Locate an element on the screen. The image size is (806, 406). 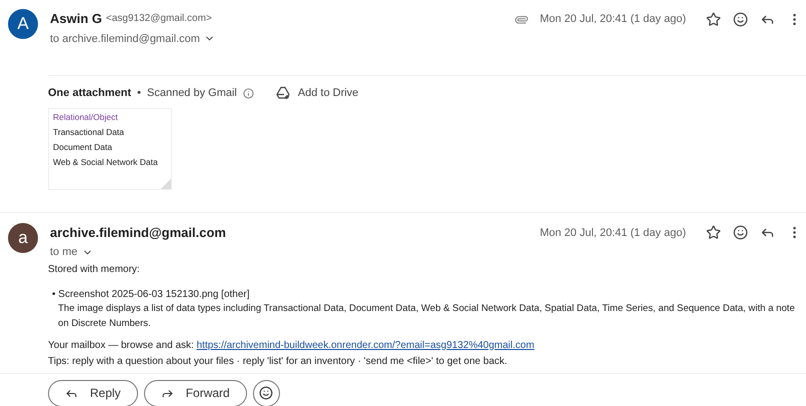
mailbox-text: Your mailbox — browse and ask: https://archivemind-buildweek.onrender.com/?email=asg9132%40gmail.com is located at coordinates (292, 345).